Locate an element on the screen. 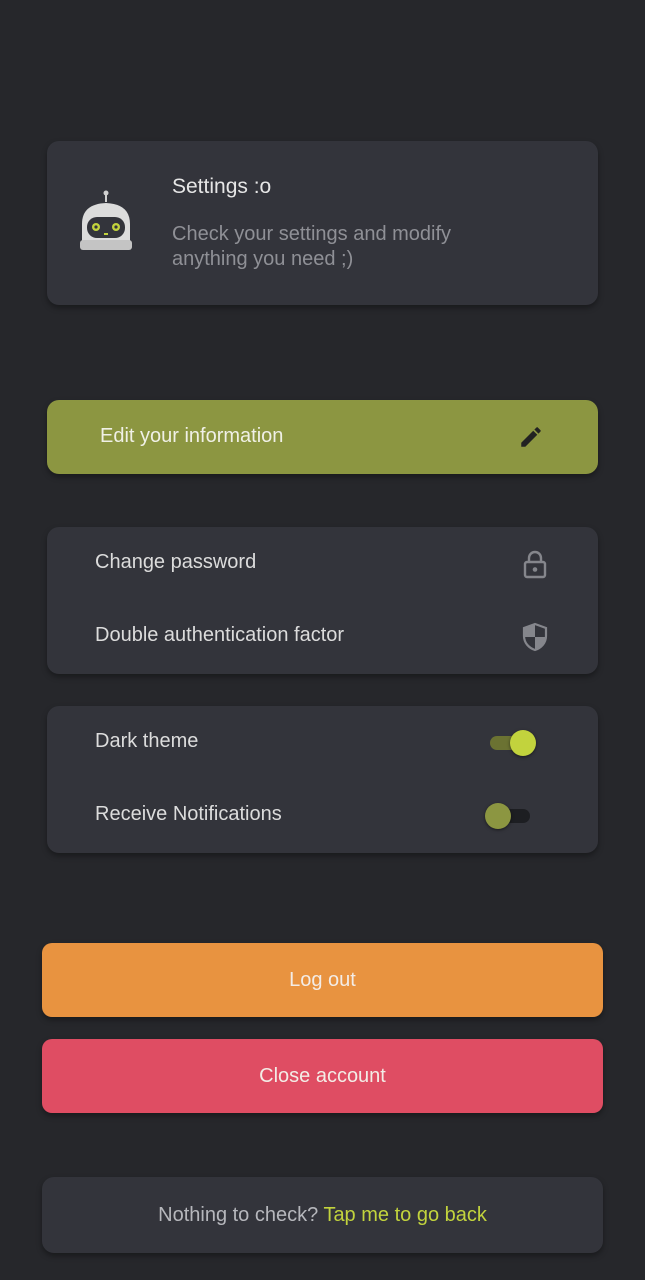 The height and width of the screenshot is (1280, 645). go-back-link: Tap me to go back is located at coordinates (404, 1215).